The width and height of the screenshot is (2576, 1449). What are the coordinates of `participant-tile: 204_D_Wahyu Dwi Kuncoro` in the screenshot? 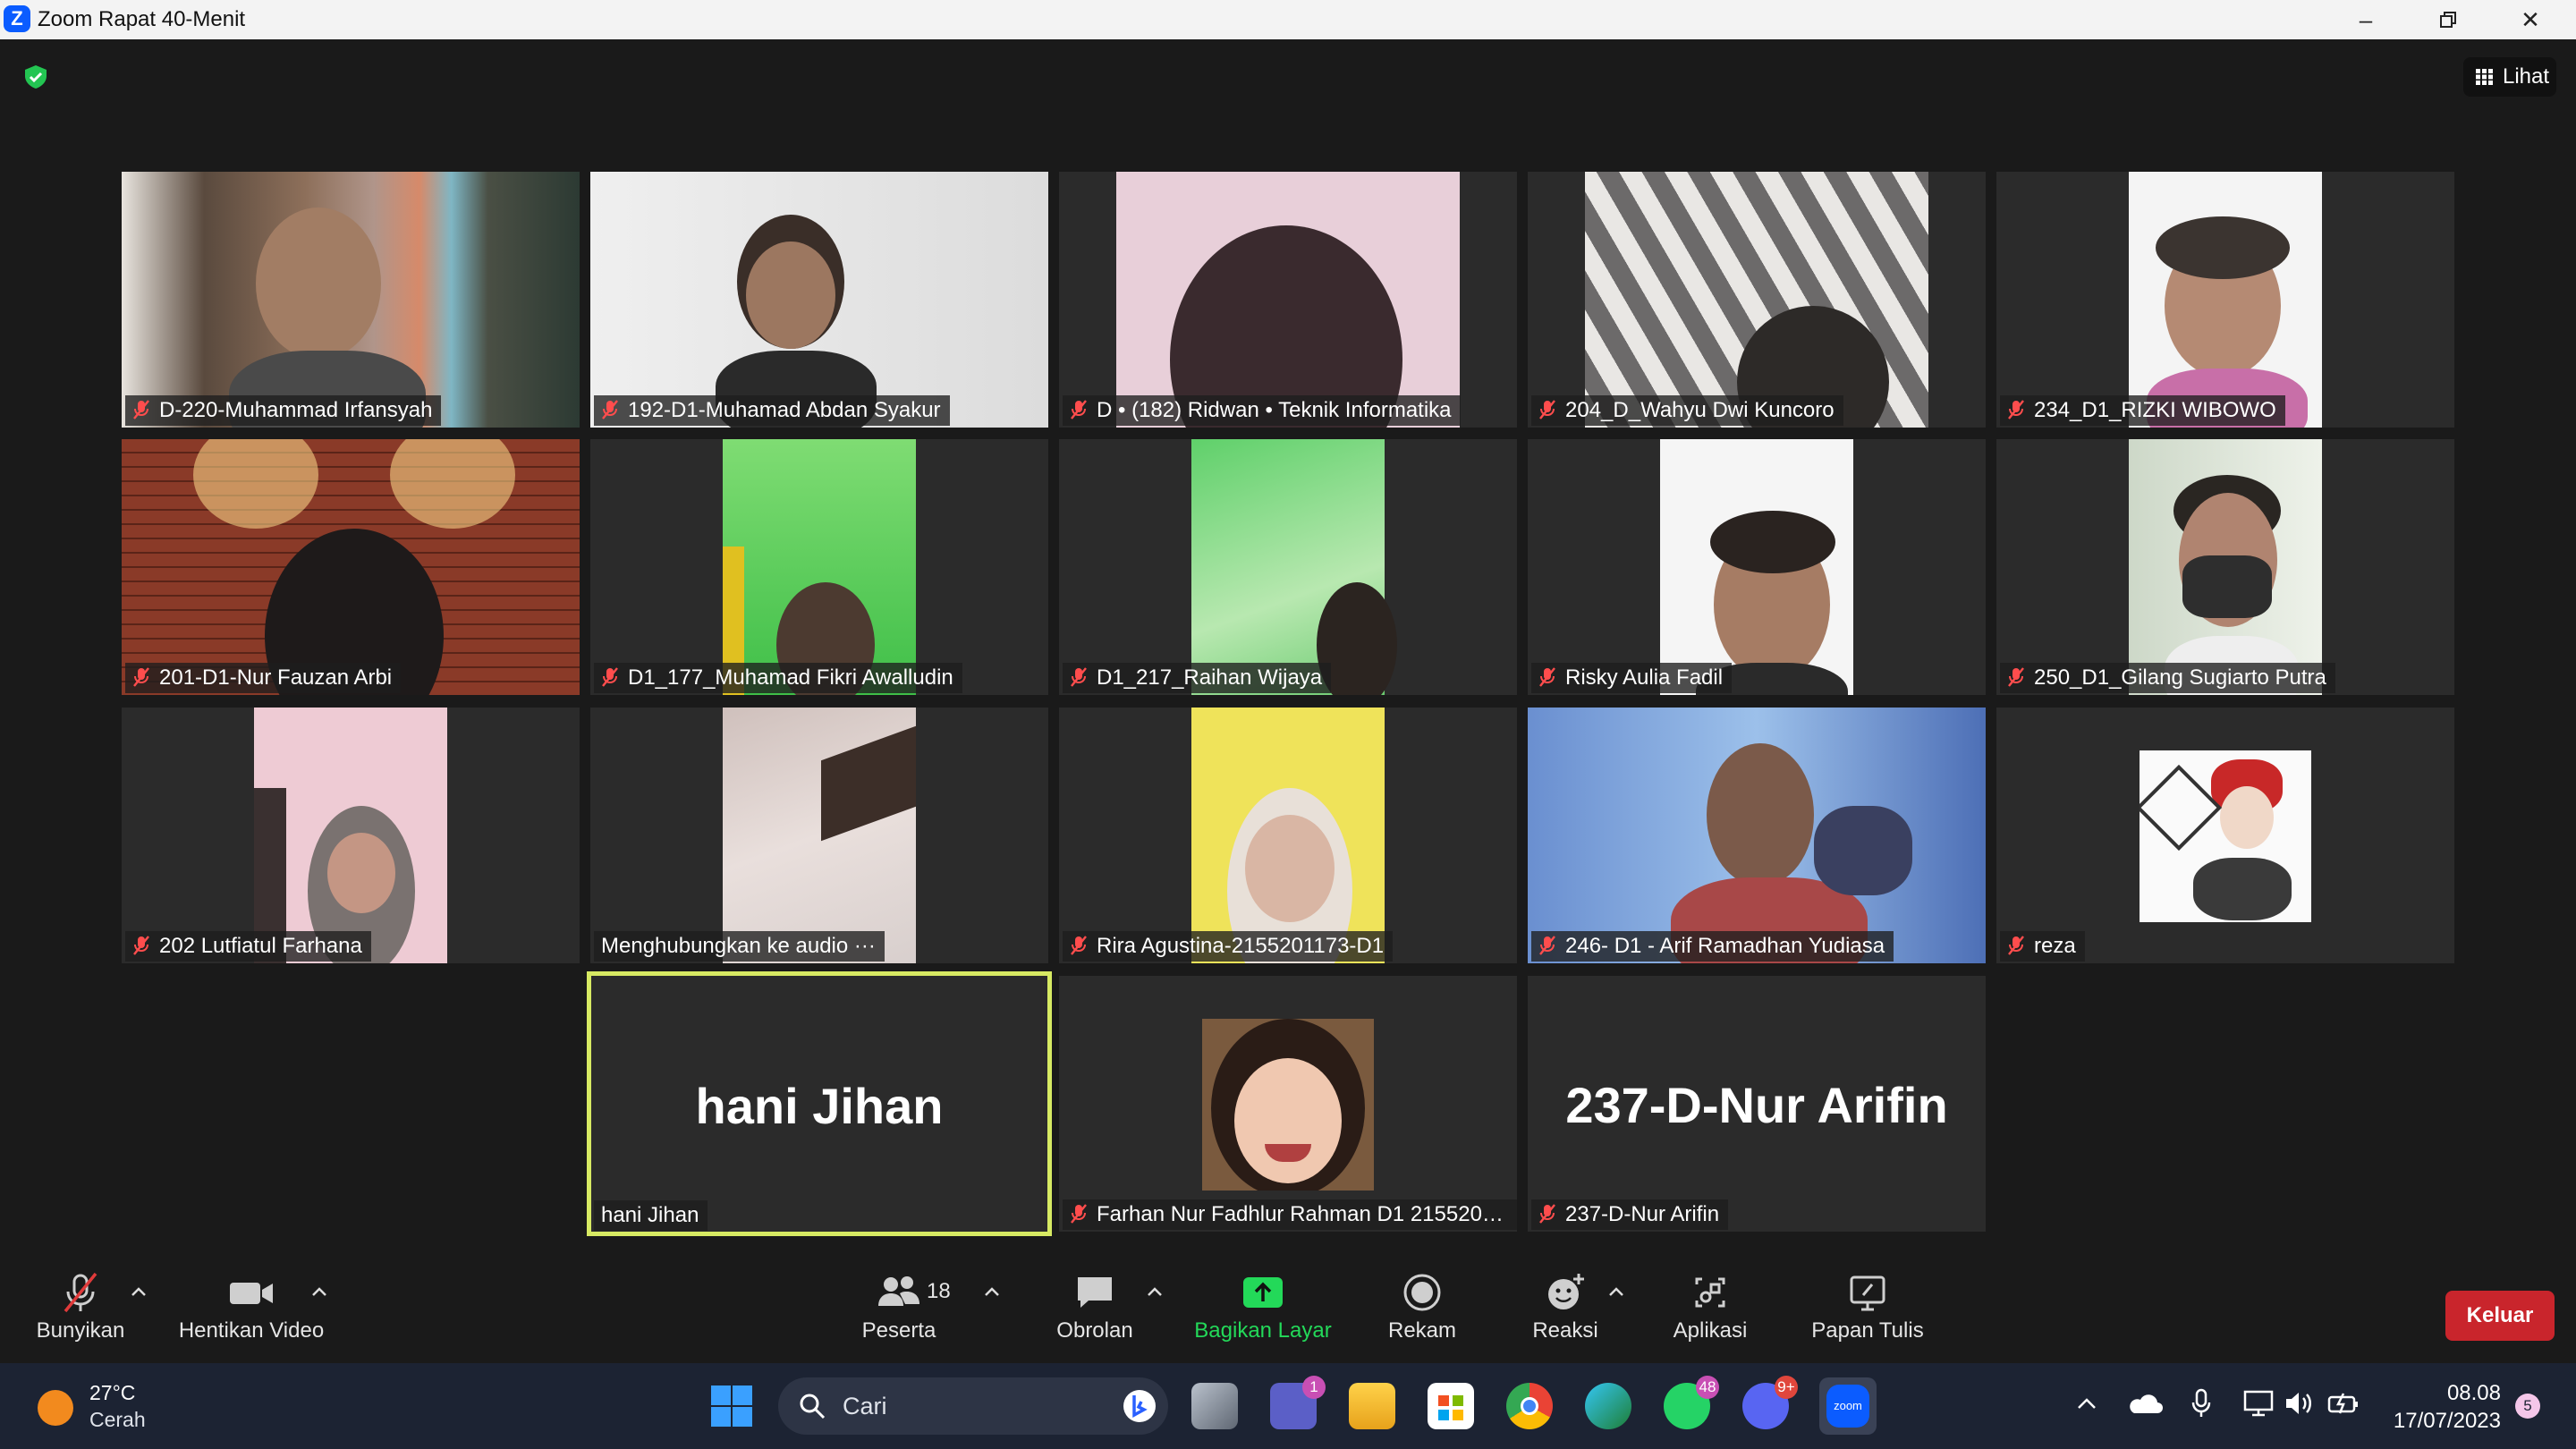 It's located at (1757, 300).